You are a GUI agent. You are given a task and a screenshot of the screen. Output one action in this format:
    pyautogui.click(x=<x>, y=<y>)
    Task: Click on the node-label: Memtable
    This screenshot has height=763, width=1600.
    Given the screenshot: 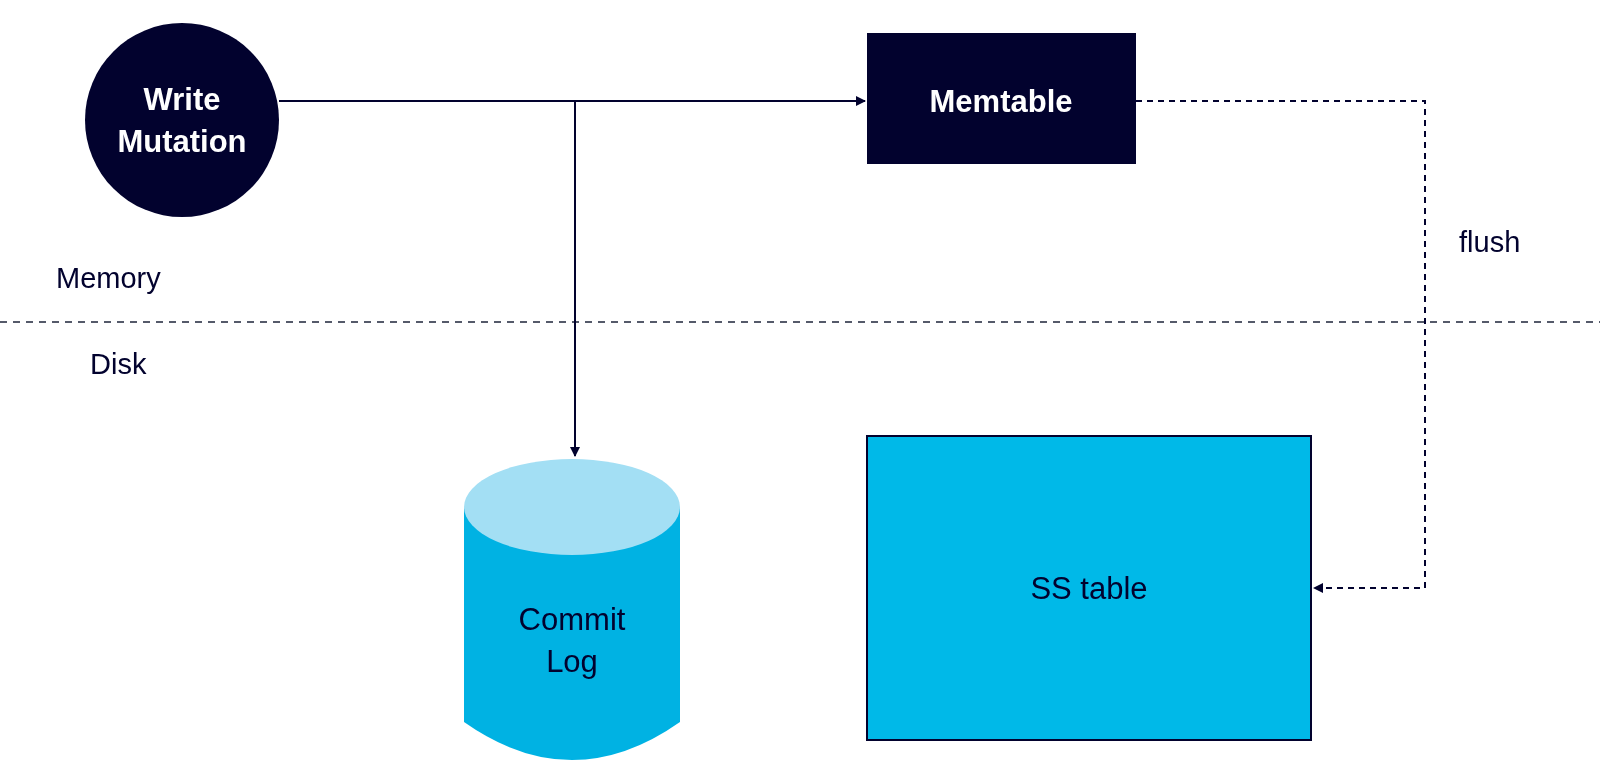 What is the action you would take?
    pyautogui.click(x=1001, y=101)
    